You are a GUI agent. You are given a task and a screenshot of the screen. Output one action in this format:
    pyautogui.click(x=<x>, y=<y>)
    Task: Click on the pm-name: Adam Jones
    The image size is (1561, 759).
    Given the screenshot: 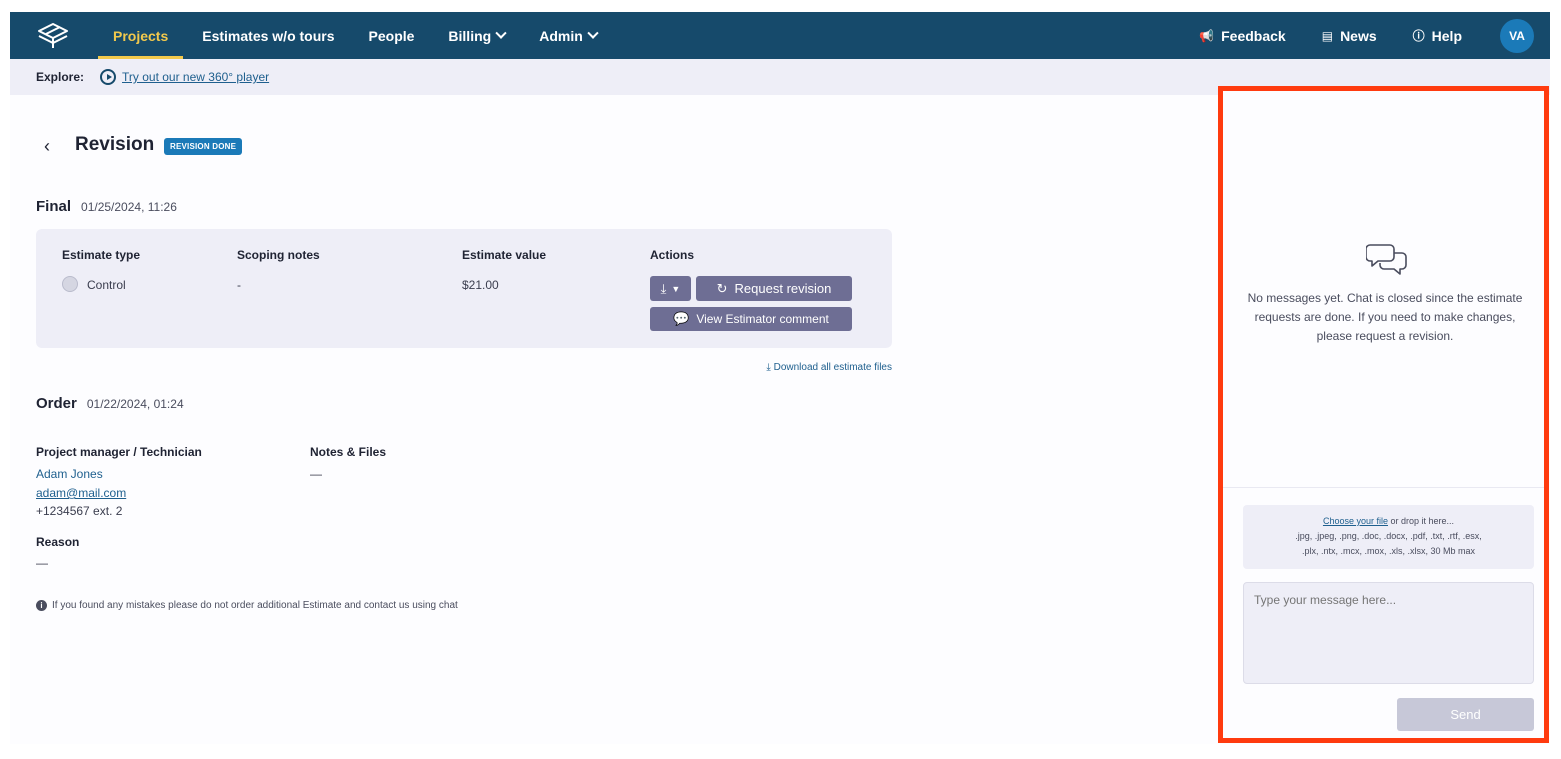 What is the action you would take?
    pyautogui.click(x=69, y=474)
    